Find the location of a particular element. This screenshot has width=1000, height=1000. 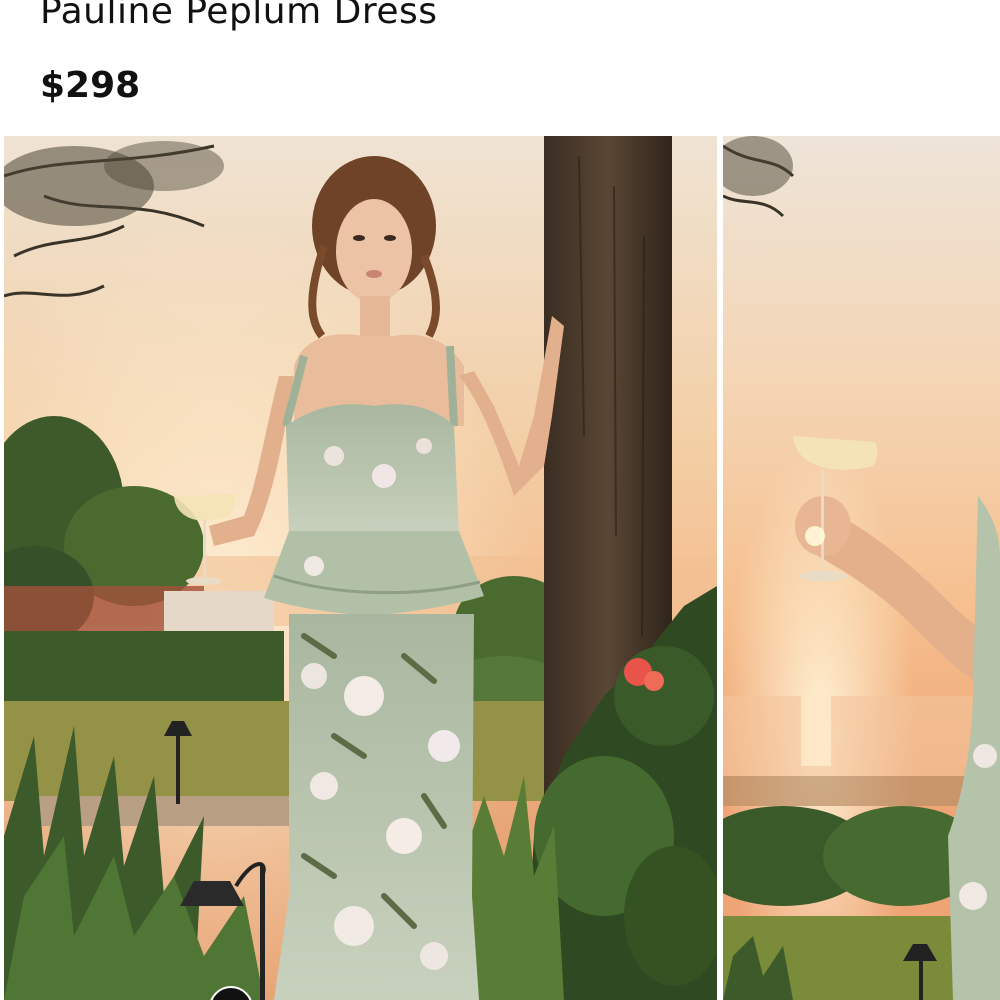

product-title: Pauline Peplum Dress is located at coordinates (239, 16).